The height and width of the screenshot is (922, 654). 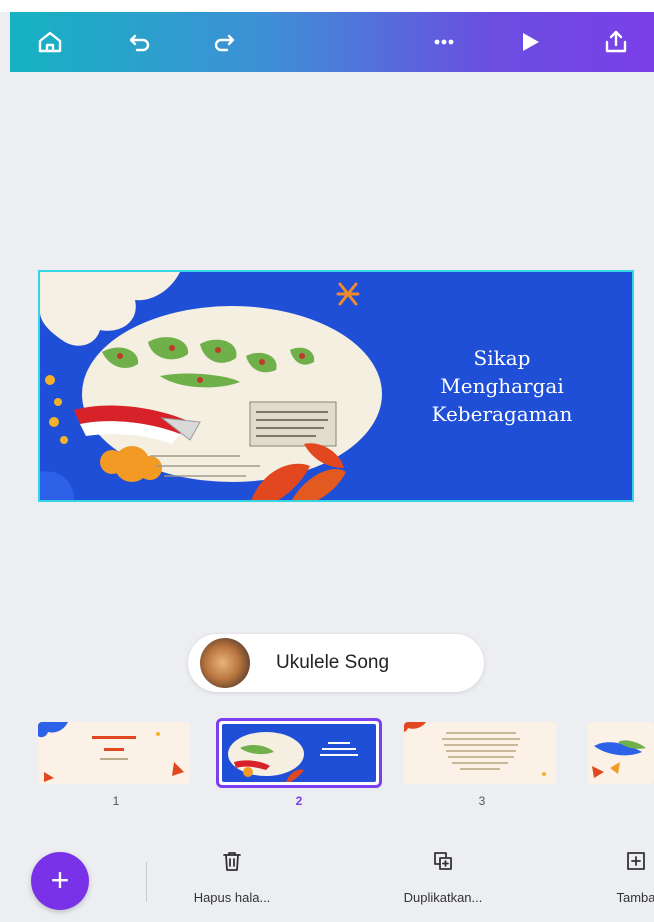 What do you see at coordinates (327, 6) in the screenshot?
I see `status-area` at bounding box center [327, 6].